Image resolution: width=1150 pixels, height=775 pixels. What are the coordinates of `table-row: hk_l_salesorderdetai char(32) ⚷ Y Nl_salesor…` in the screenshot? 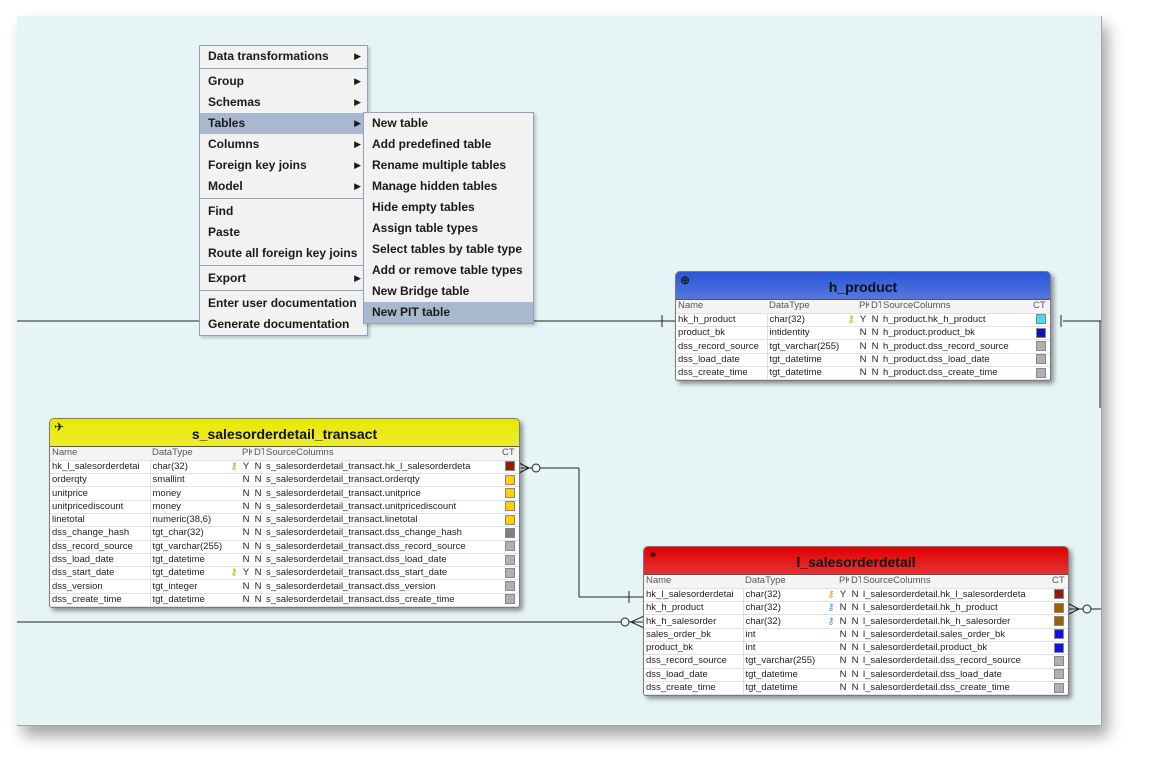 It's located at (856, 595).